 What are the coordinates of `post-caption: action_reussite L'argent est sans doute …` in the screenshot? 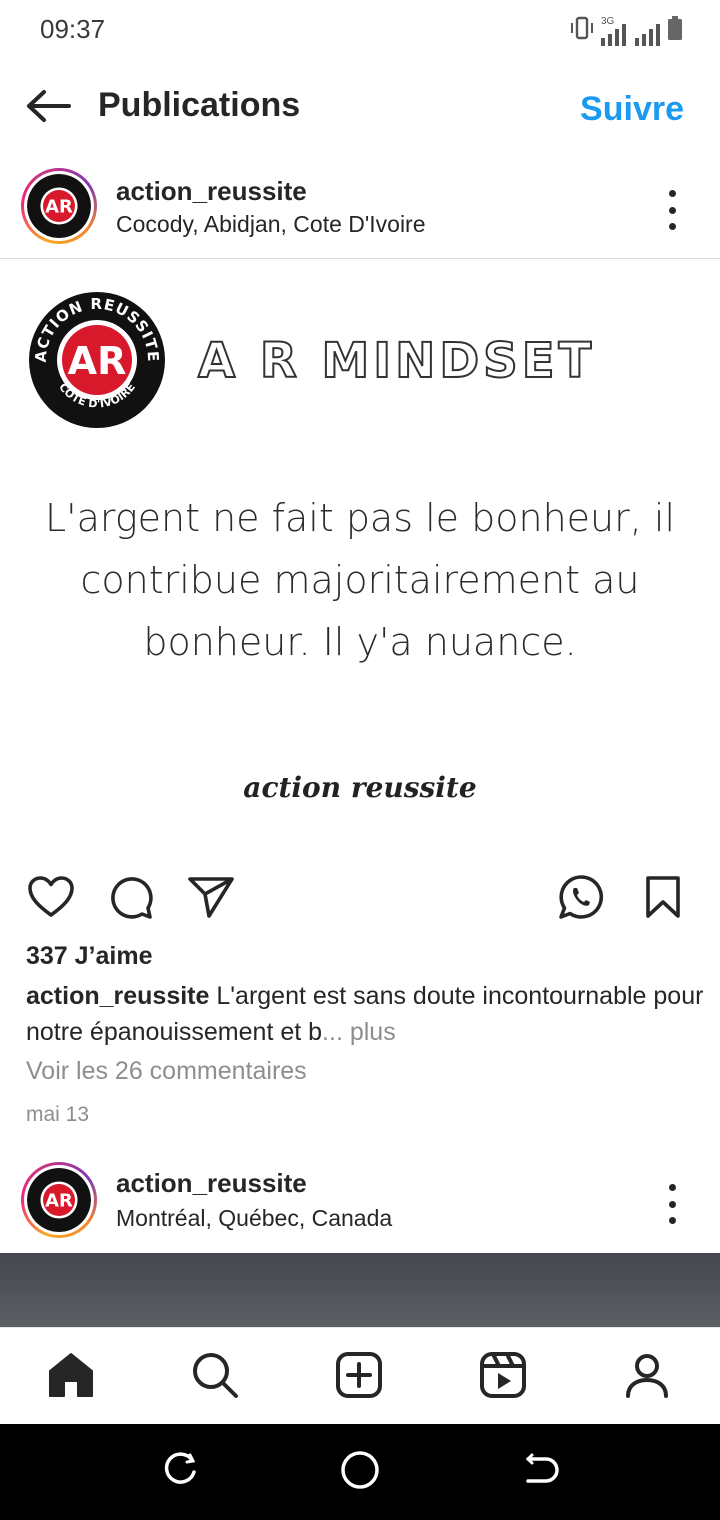 It's located at (366, 1014).